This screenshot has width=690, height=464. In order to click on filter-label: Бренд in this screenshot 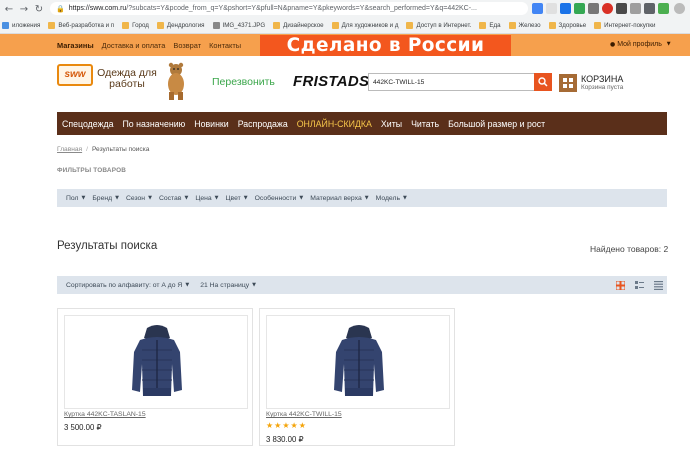, I will do `click(102, 198)`.